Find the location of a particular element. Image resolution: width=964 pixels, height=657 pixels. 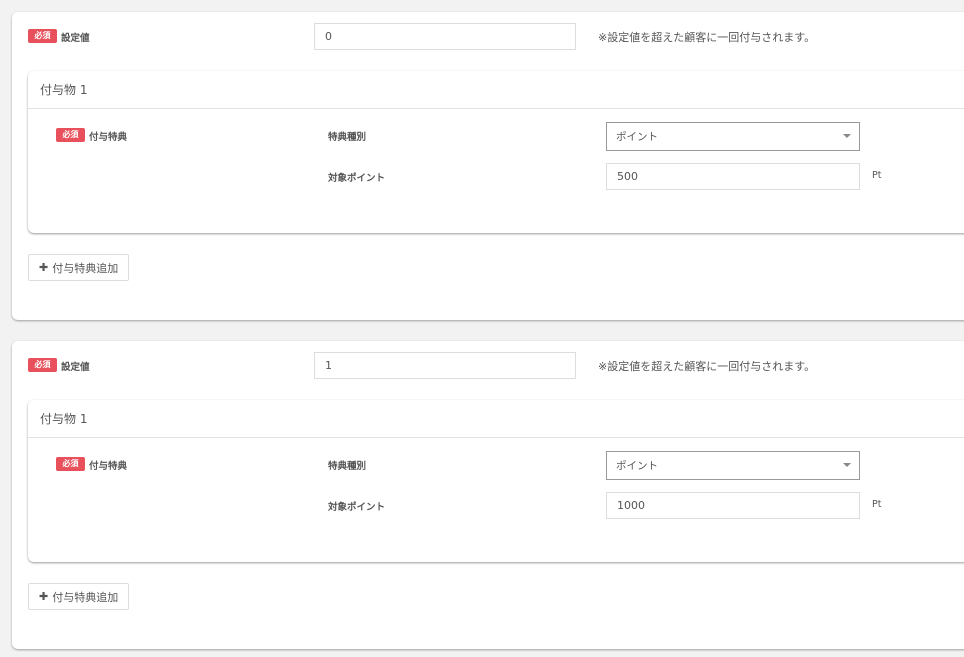

threshold-input: 0 is located at coordinates (445, 36).